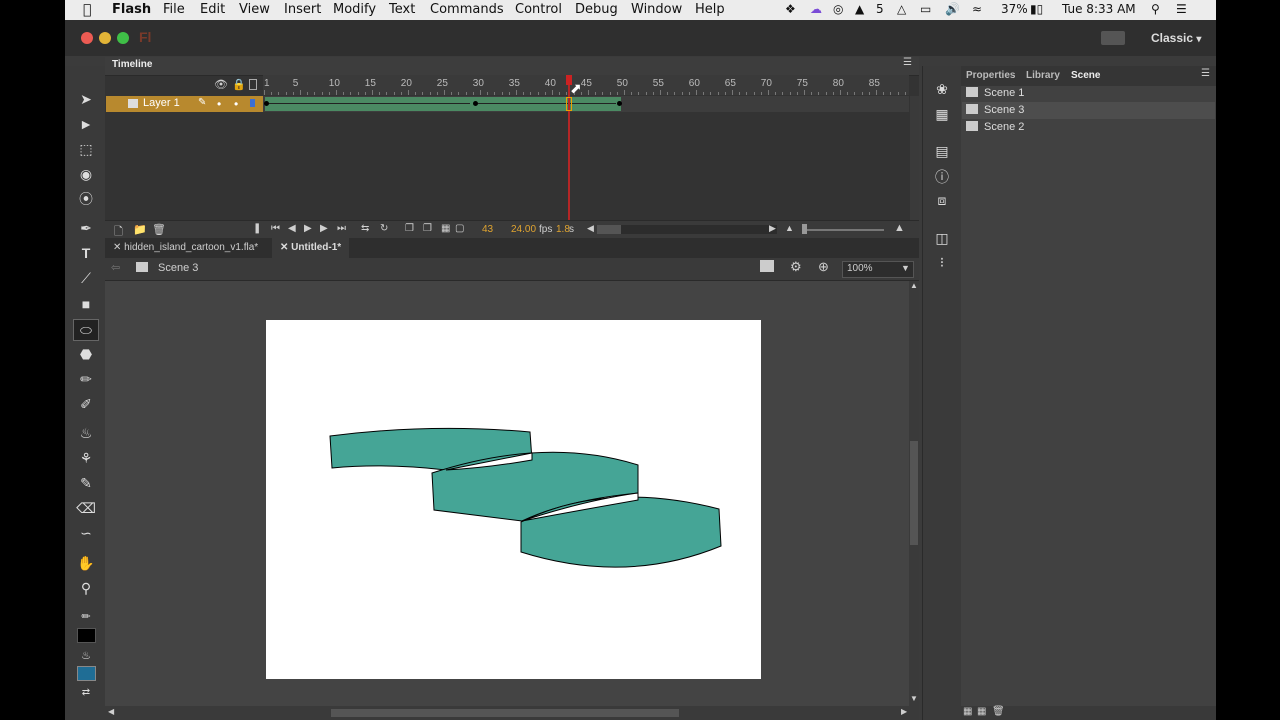  Describe the element at coordinates (86, 563) in the screenshot. I see `hand-tool-icon: ✋` at that location.